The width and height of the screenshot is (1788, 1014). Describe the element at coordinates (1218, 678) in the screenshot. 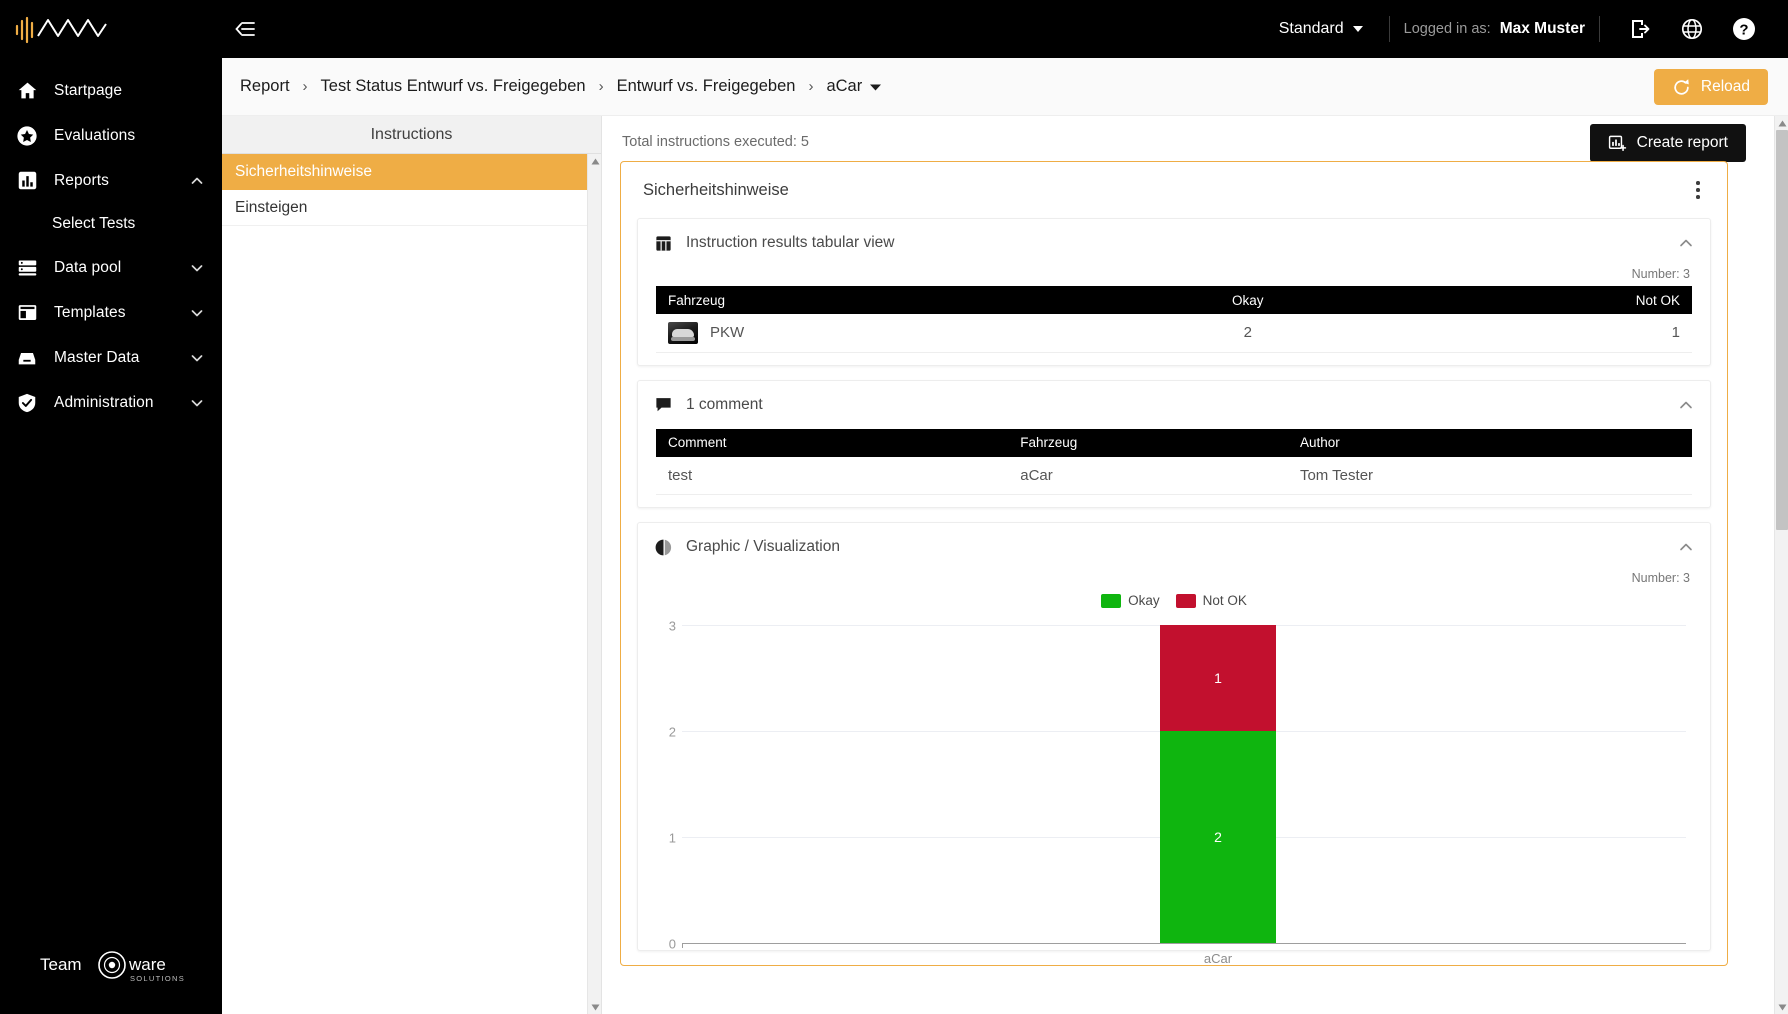

I see `bar-segment-not-ok: 1` at that location.